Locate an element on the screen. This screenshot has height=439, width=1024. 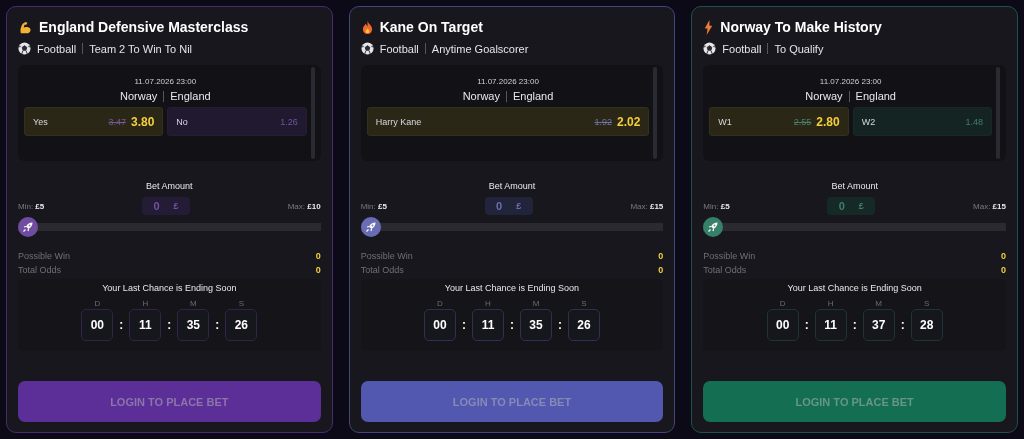
flexed-arm-icon is located at coordinates (25, 27).